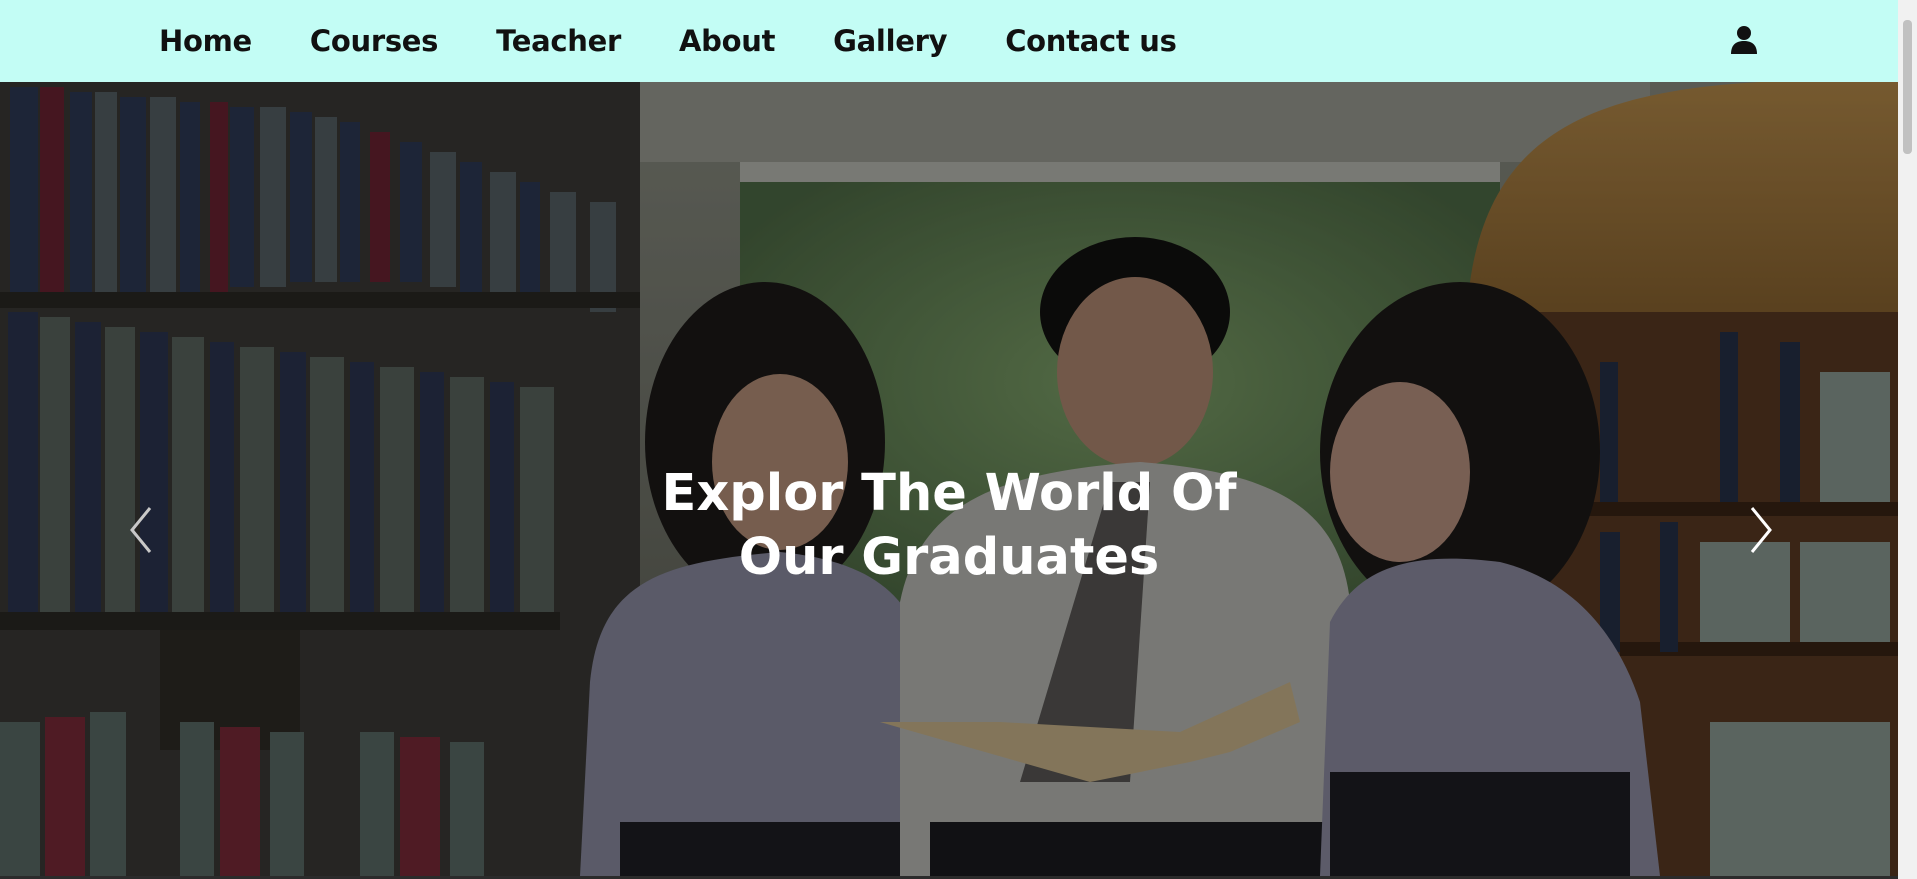 This screenshot has width=1917, height=879. I want to click on nav-link-courses: Courses, so click(374, 41).